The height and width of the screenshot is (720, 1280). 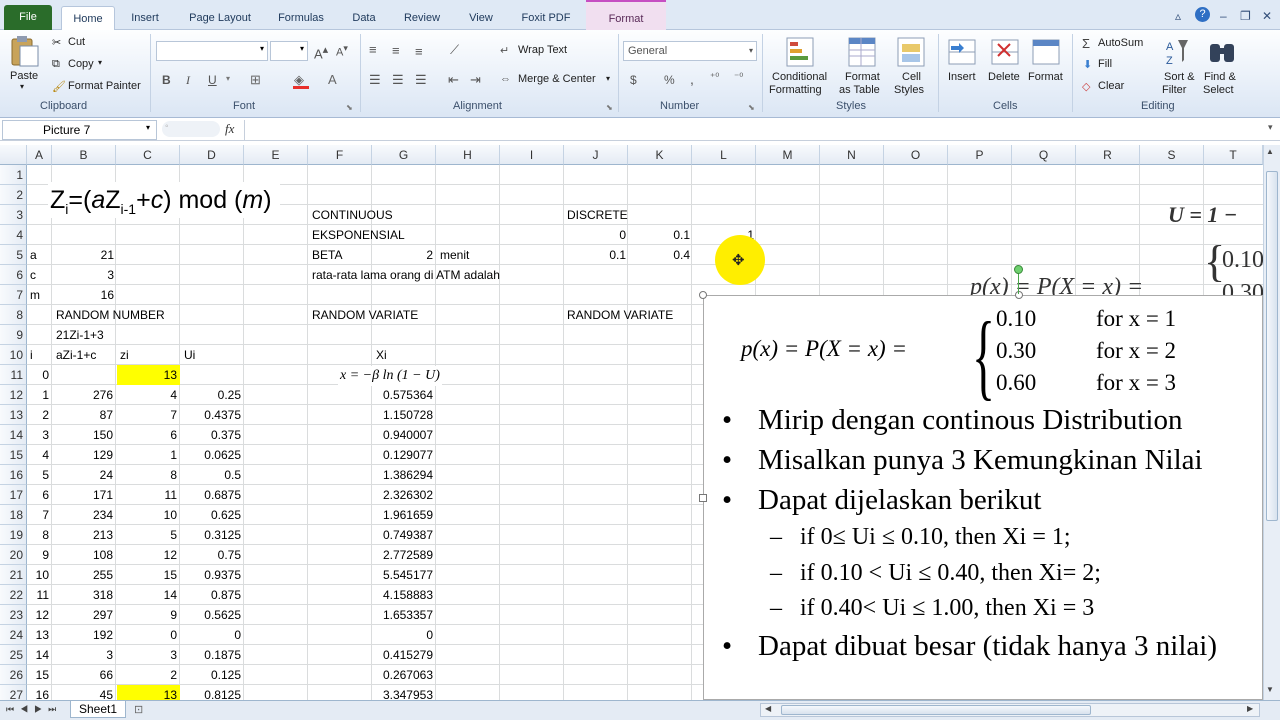 What do you see at coordinates (39, 415) in the screenshot?
I see `cell-index: 2` at bounding box center [39, 415].